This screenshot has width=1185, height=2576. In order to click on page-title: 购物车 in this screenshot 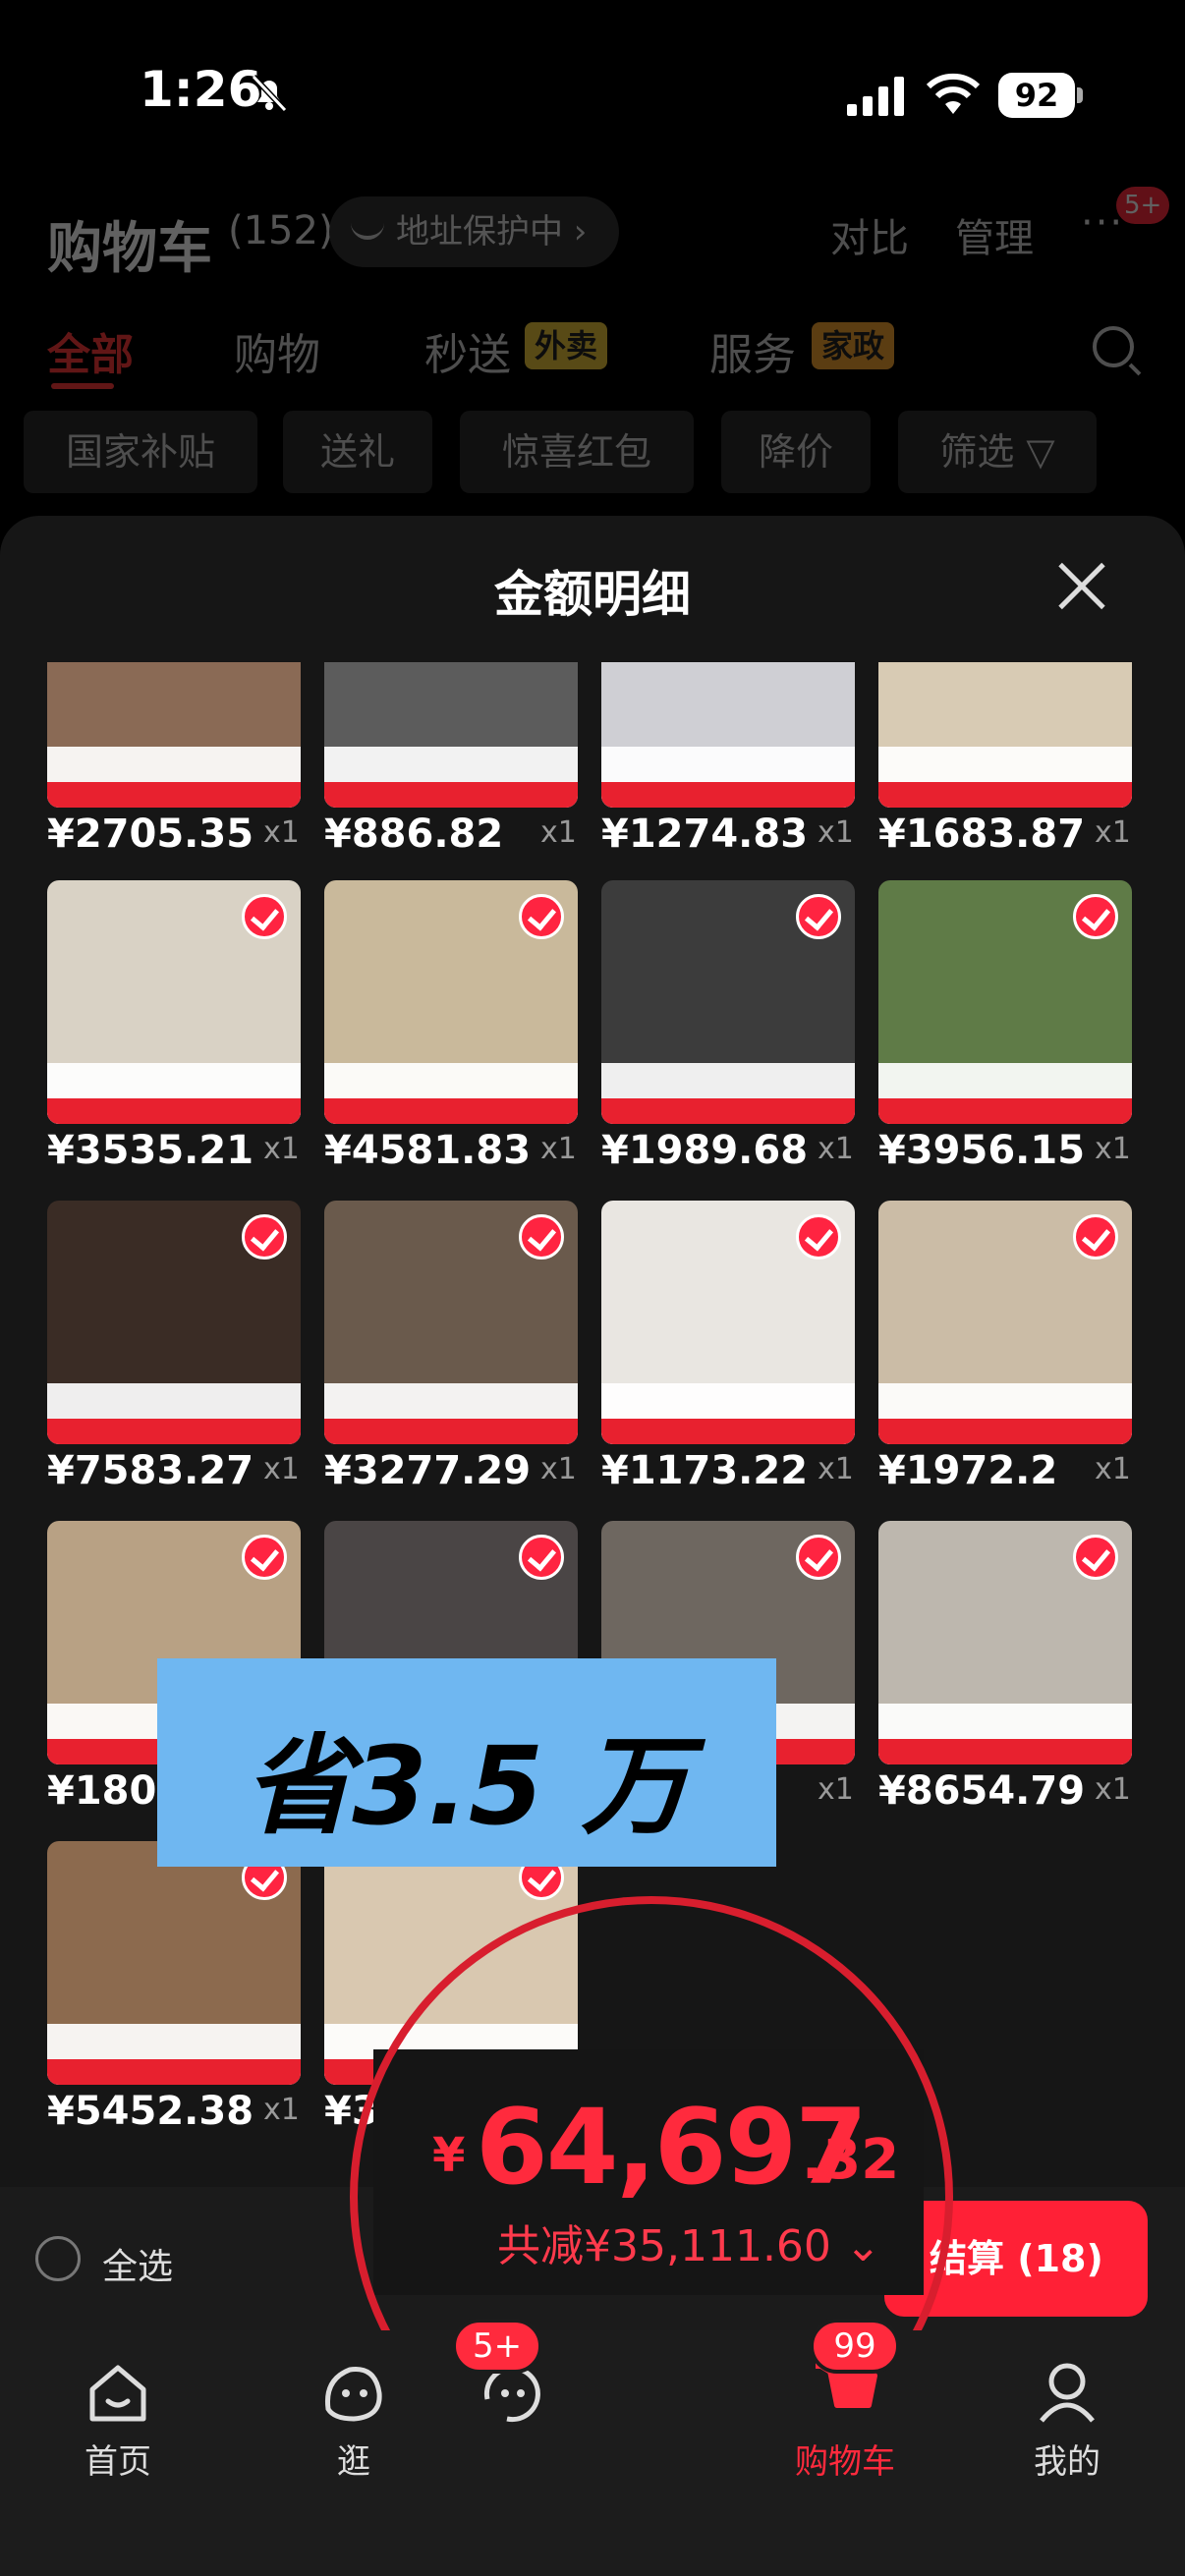, I will do `click(130, 249)`.